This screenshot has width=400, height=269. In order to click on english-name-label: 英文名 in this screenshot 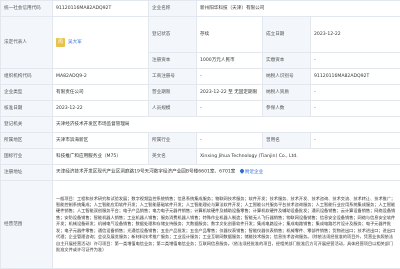, I will do `click(173, 157)`.